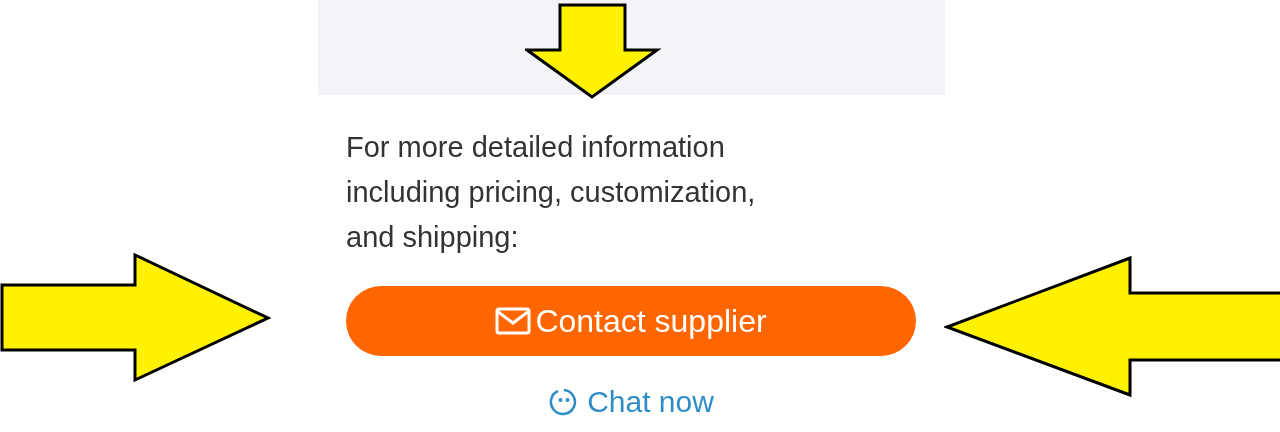 This screenshot has width=1280, height=432. I want to click on chat-now-link: Chat now, so click(631, 402).